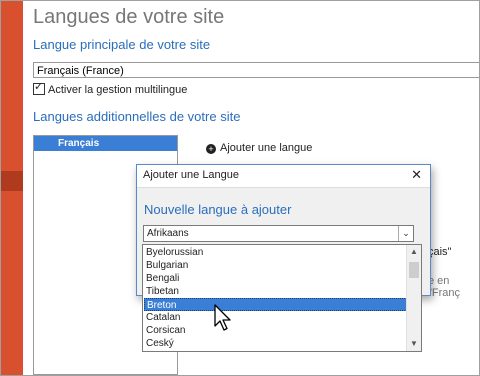 This screenshot has width=480, height=376. I want to click on dropdown-scrollbar: ▲ ▼, so click(413, 298).